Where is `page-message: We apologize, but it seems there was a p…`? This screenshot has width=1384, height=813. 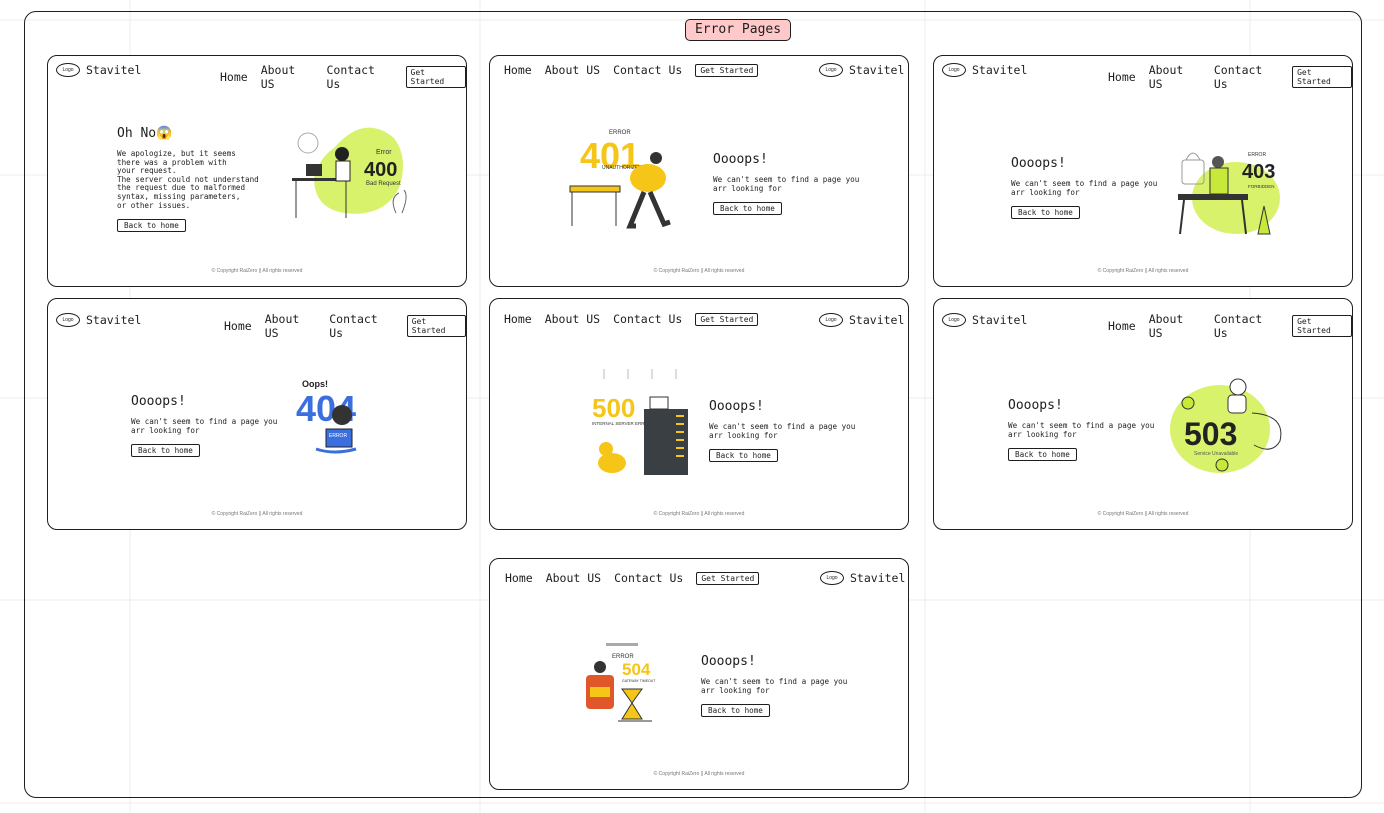 page-message: We apologize, but it seems there was a p… is located at coordinates (188, 179).